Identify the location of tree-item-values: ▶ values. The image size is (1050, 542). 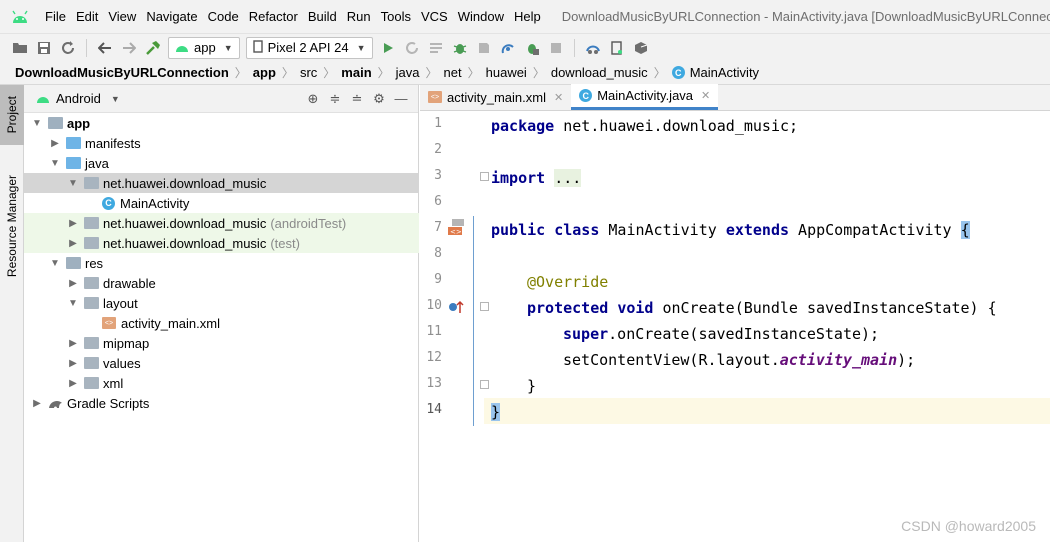
(221, 363).